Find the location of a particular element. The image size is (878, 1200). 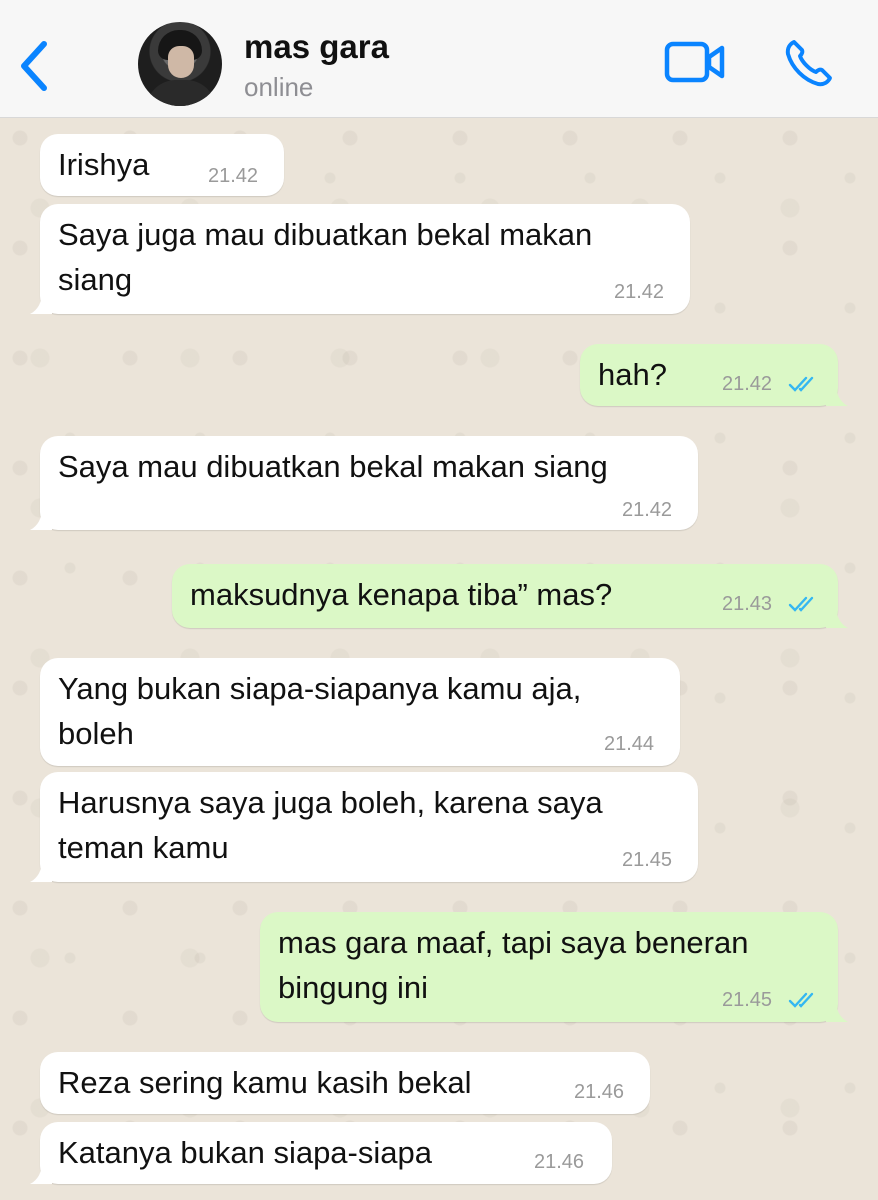

message-time: 21.43 is located at coordinates (747, 604).